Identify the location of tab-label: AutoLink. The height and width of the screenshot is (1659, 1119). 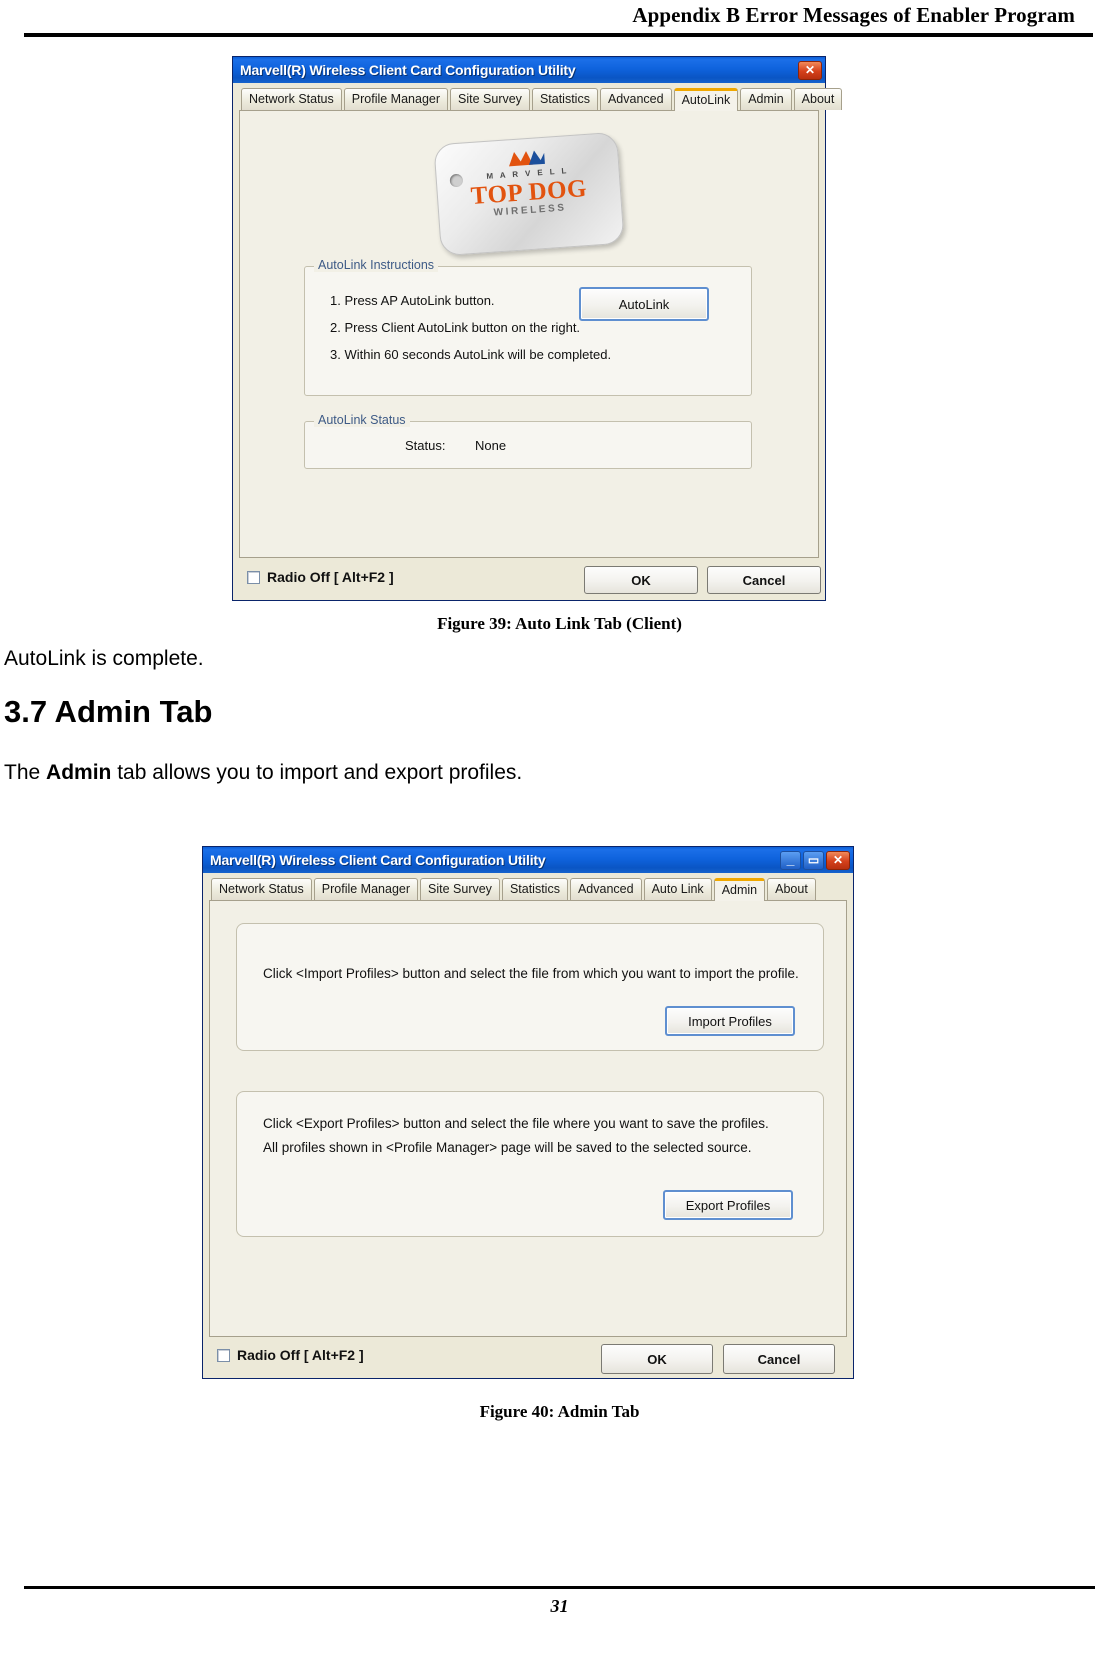
(706, 100).